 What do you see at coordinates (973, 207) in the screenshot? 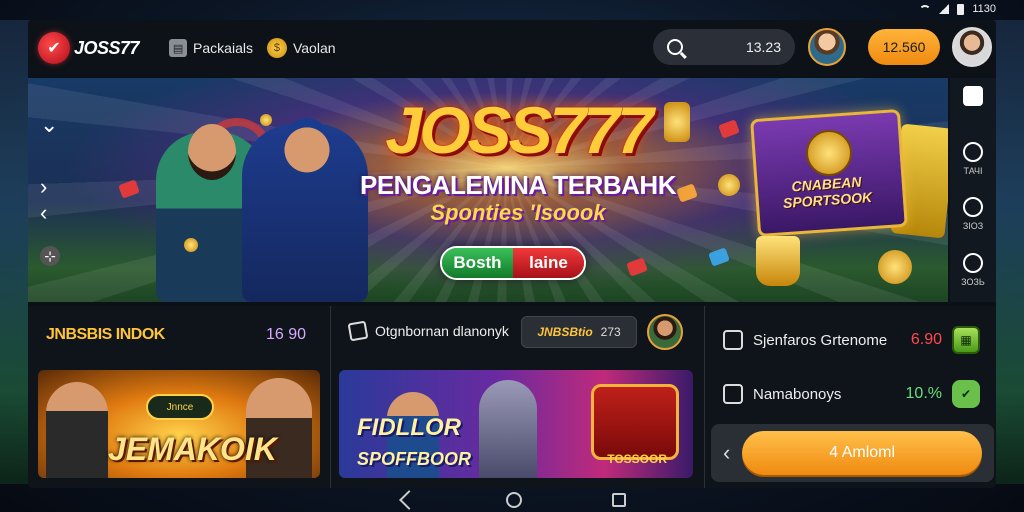
I see `timer-icon` at bounding box center [973, 207].